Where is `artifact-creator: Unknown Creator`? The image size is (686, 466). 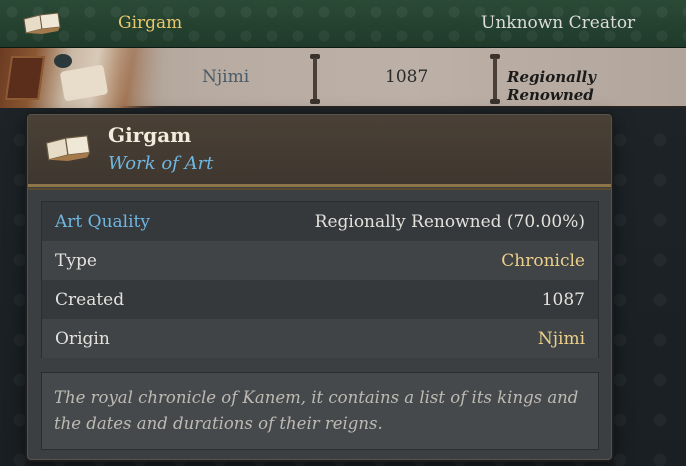 artifact-creator: Unknown Creator is located at coordinates (558, 23).